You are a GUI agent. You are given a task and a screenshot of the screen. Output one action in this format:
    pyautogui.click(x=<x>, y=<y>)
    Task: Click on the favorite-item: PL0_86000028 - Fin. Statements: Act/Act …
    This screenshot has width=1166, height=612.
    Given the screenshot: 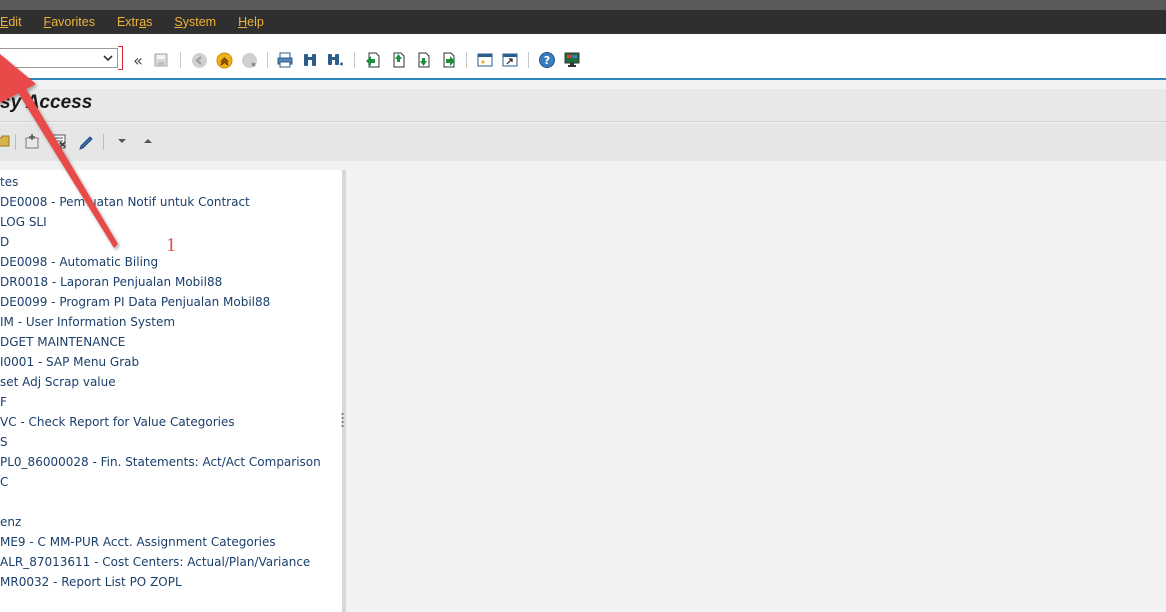 What is the action you would take?
    pyautogui.click(x=160, y=462)
    